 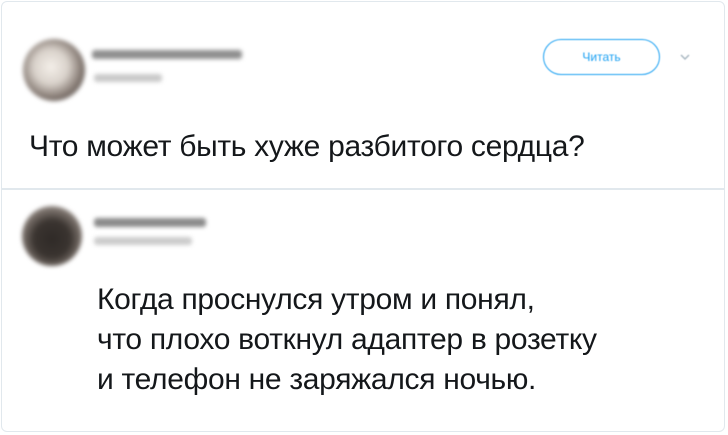 I want to click on reply-text-line: что плохо воткнул адаптер в розетку, so click(x=347, y=339).